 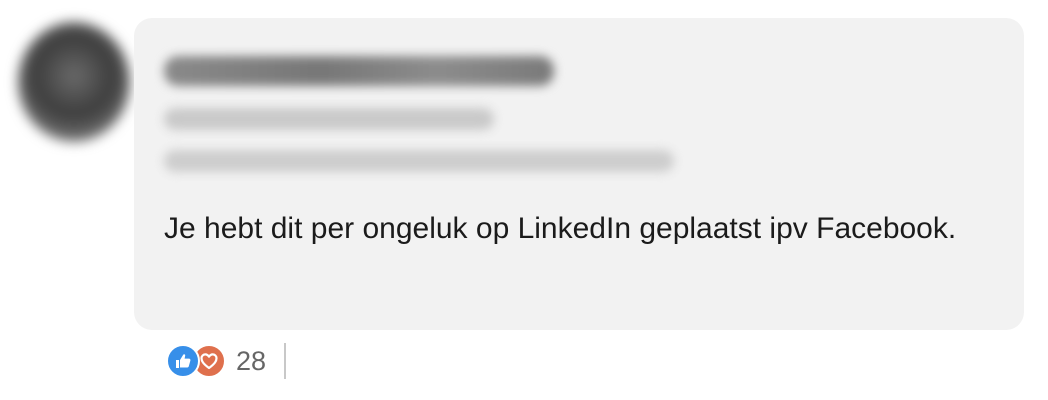 I want to click on reactions-bar: 28, so click(x=226, y=361).